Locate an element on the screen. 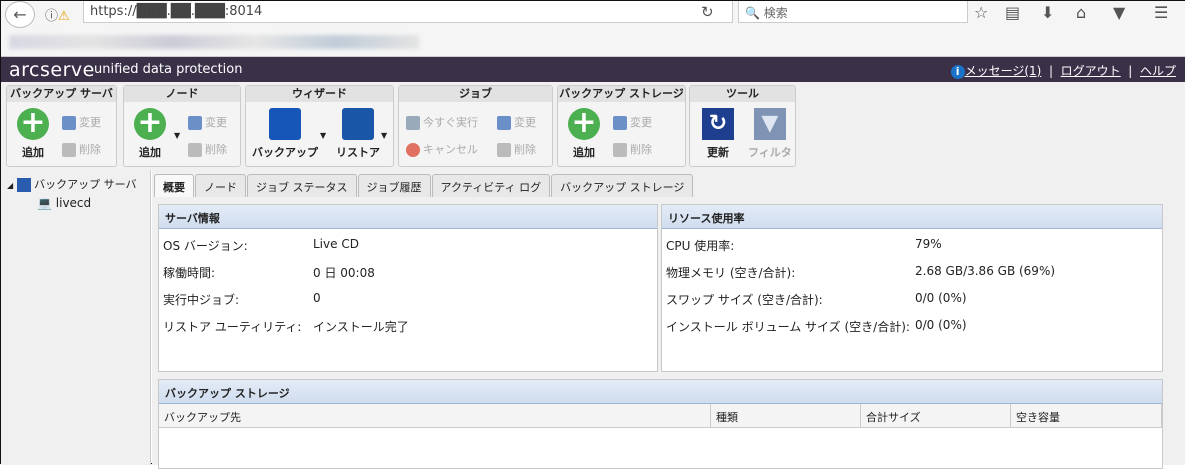 Image resolution: width=1185 pixels, height=469 pixels. backup-monitor-icon is located at coordinates (285, 124).